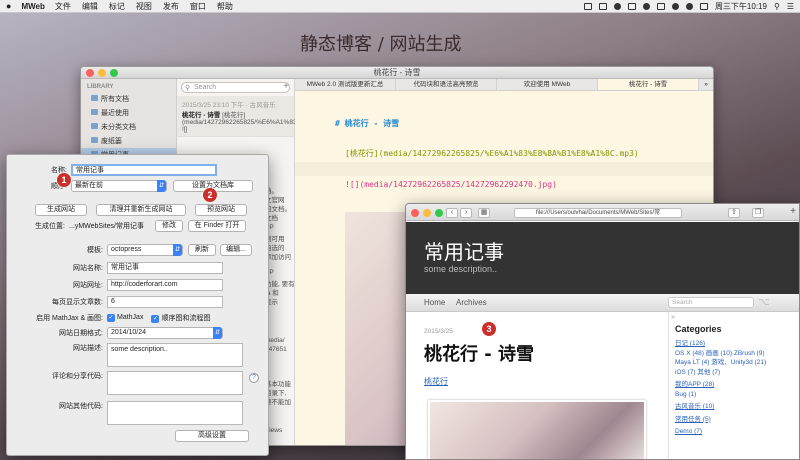 This screenshot has height=460, width=800. I want to click on category-link: 古风音乐 (10), so click(735, 407).